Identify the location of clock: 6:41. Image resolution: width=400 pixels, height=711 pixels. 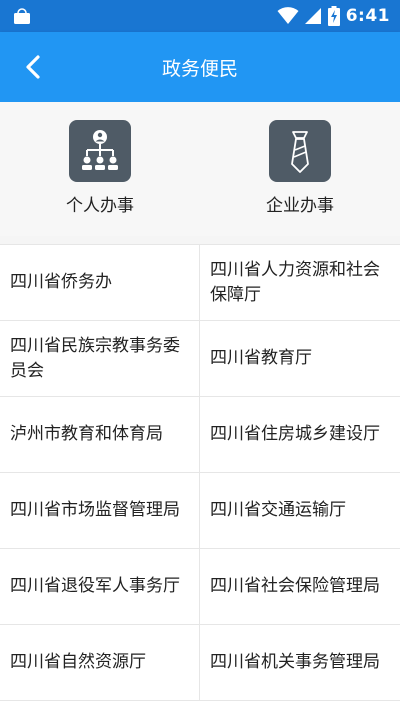
(367, 16).